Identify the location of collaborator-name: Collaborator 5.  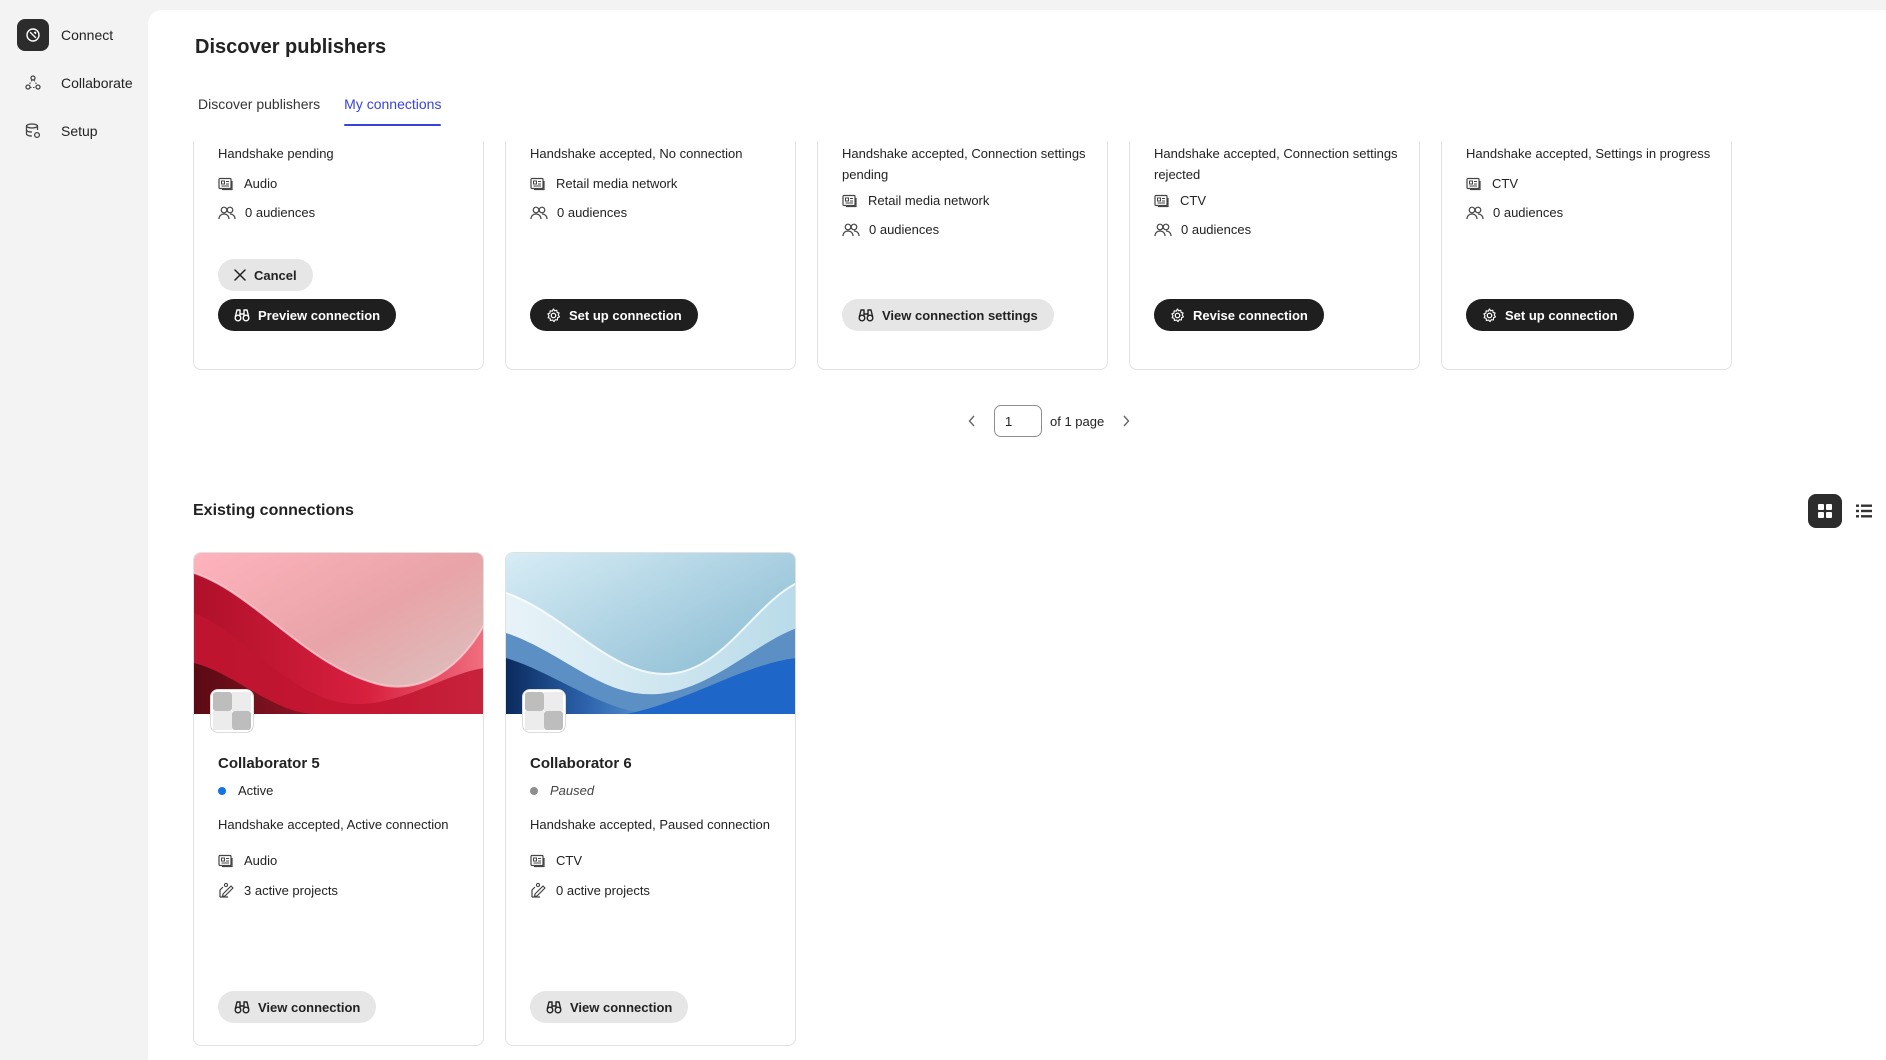
(269, 763).